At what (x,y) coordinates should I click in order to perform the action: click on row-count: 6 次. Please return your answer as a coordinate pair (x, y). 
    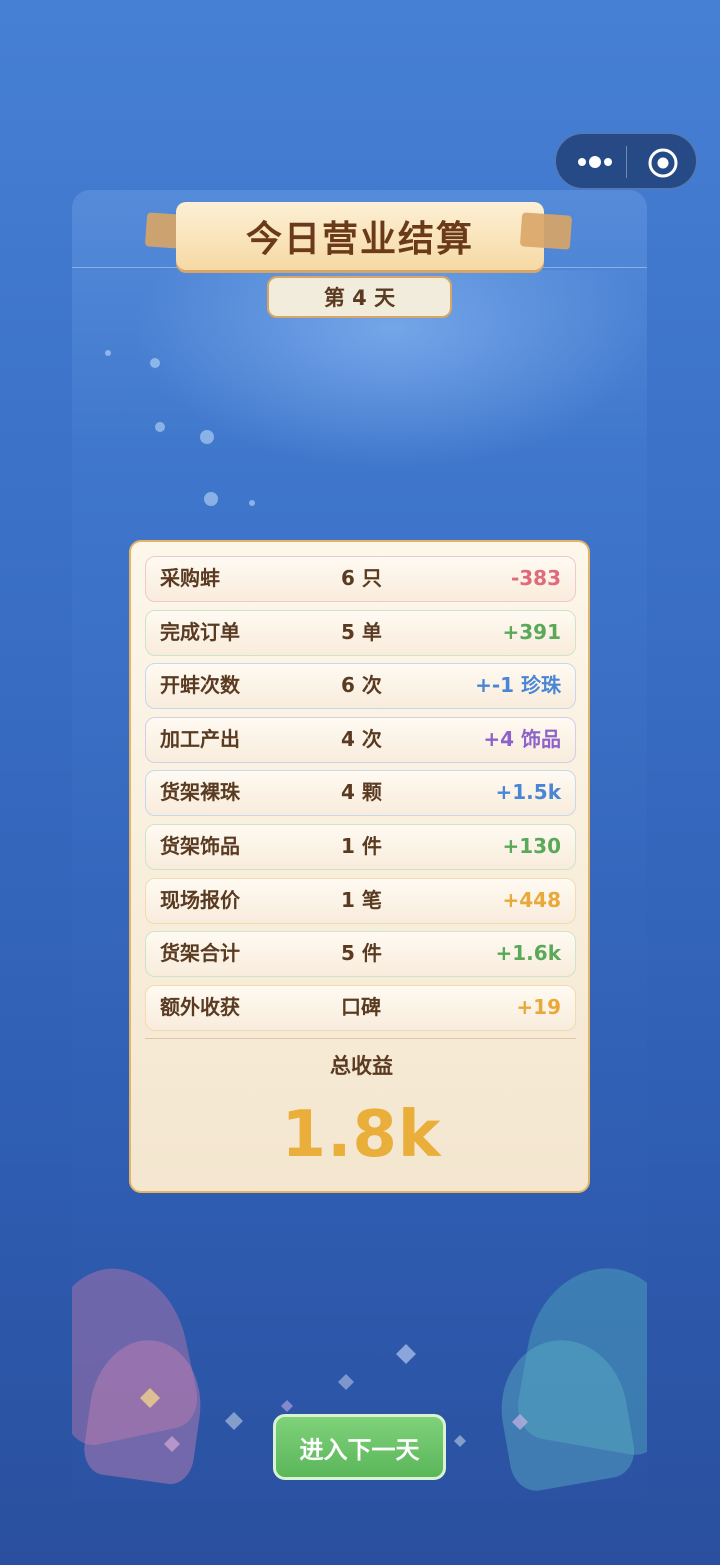
    Looking at the image, I should click on (361, 685).